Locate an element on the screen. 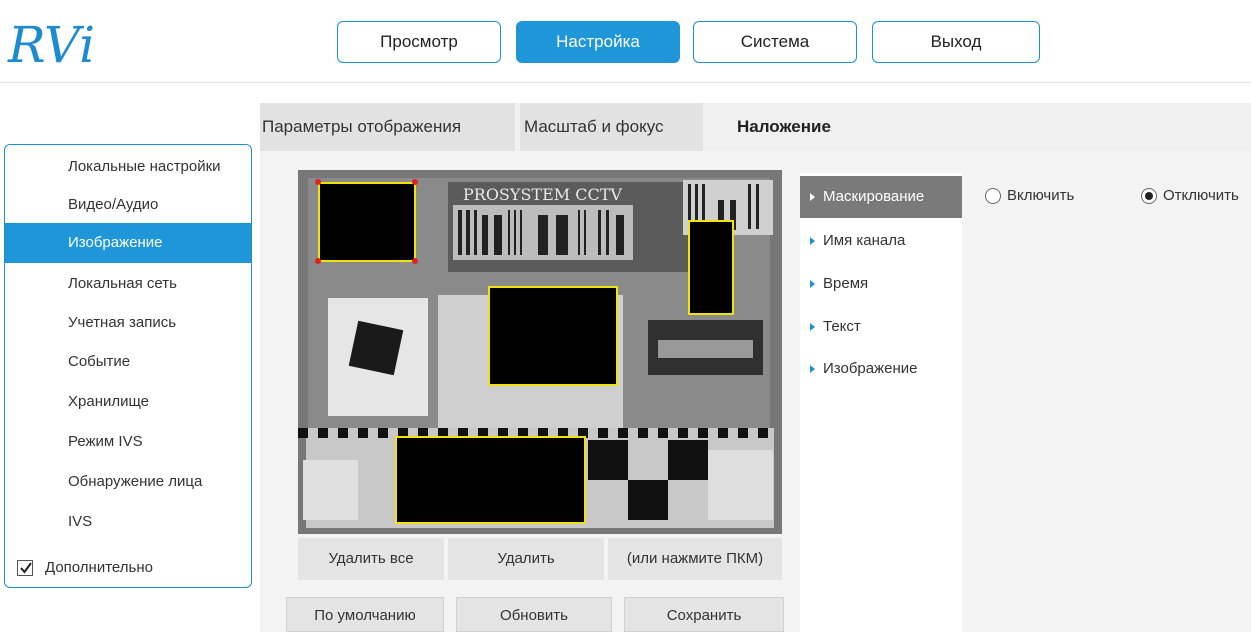 The width and height of the screenshot is (1251, 632). radio-checked-icon is located at coordinates (1149, 196).